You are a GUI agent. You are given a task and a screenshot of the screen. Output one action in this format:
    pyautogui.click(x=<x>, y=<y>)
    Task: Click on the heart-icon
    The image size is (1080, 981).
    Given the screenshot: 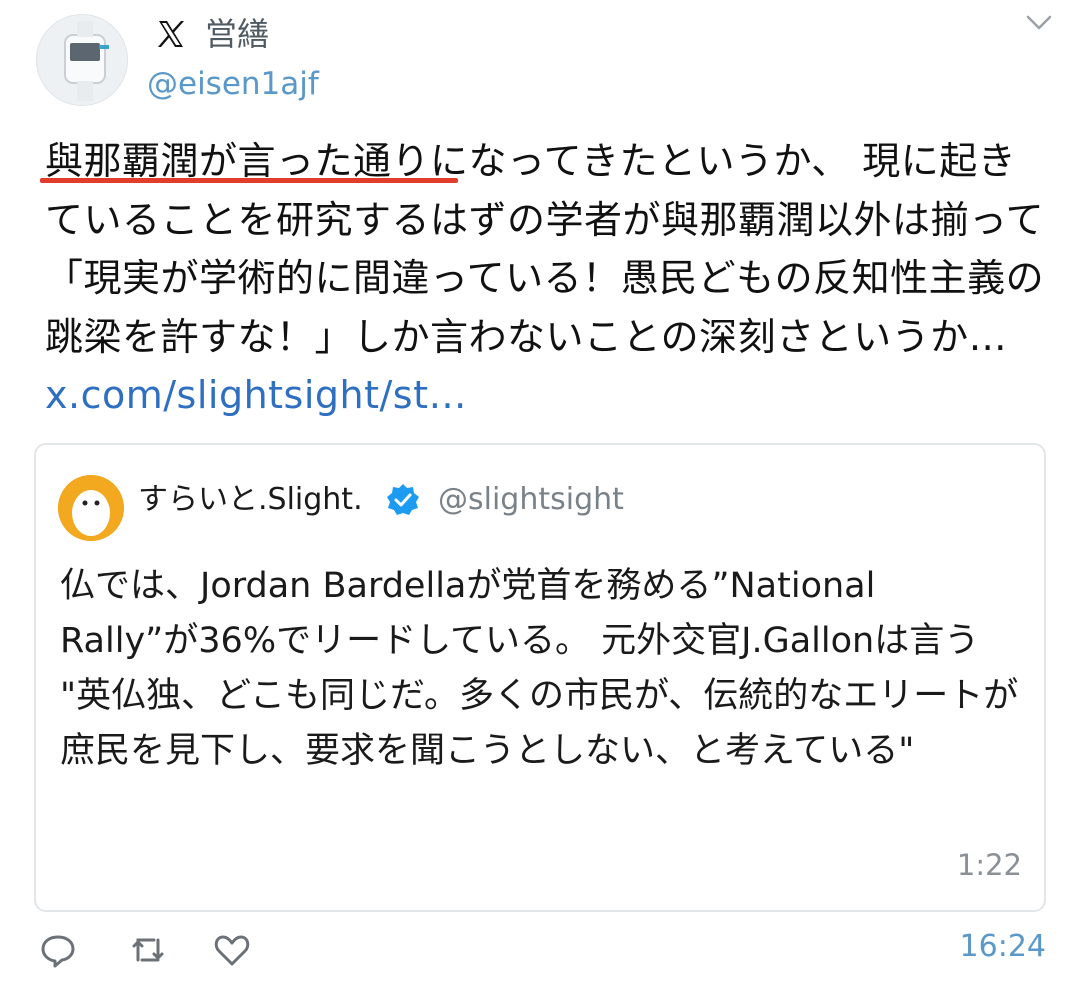 What is the action you would take?
    pyautogui.click(x=232, y=950)
    